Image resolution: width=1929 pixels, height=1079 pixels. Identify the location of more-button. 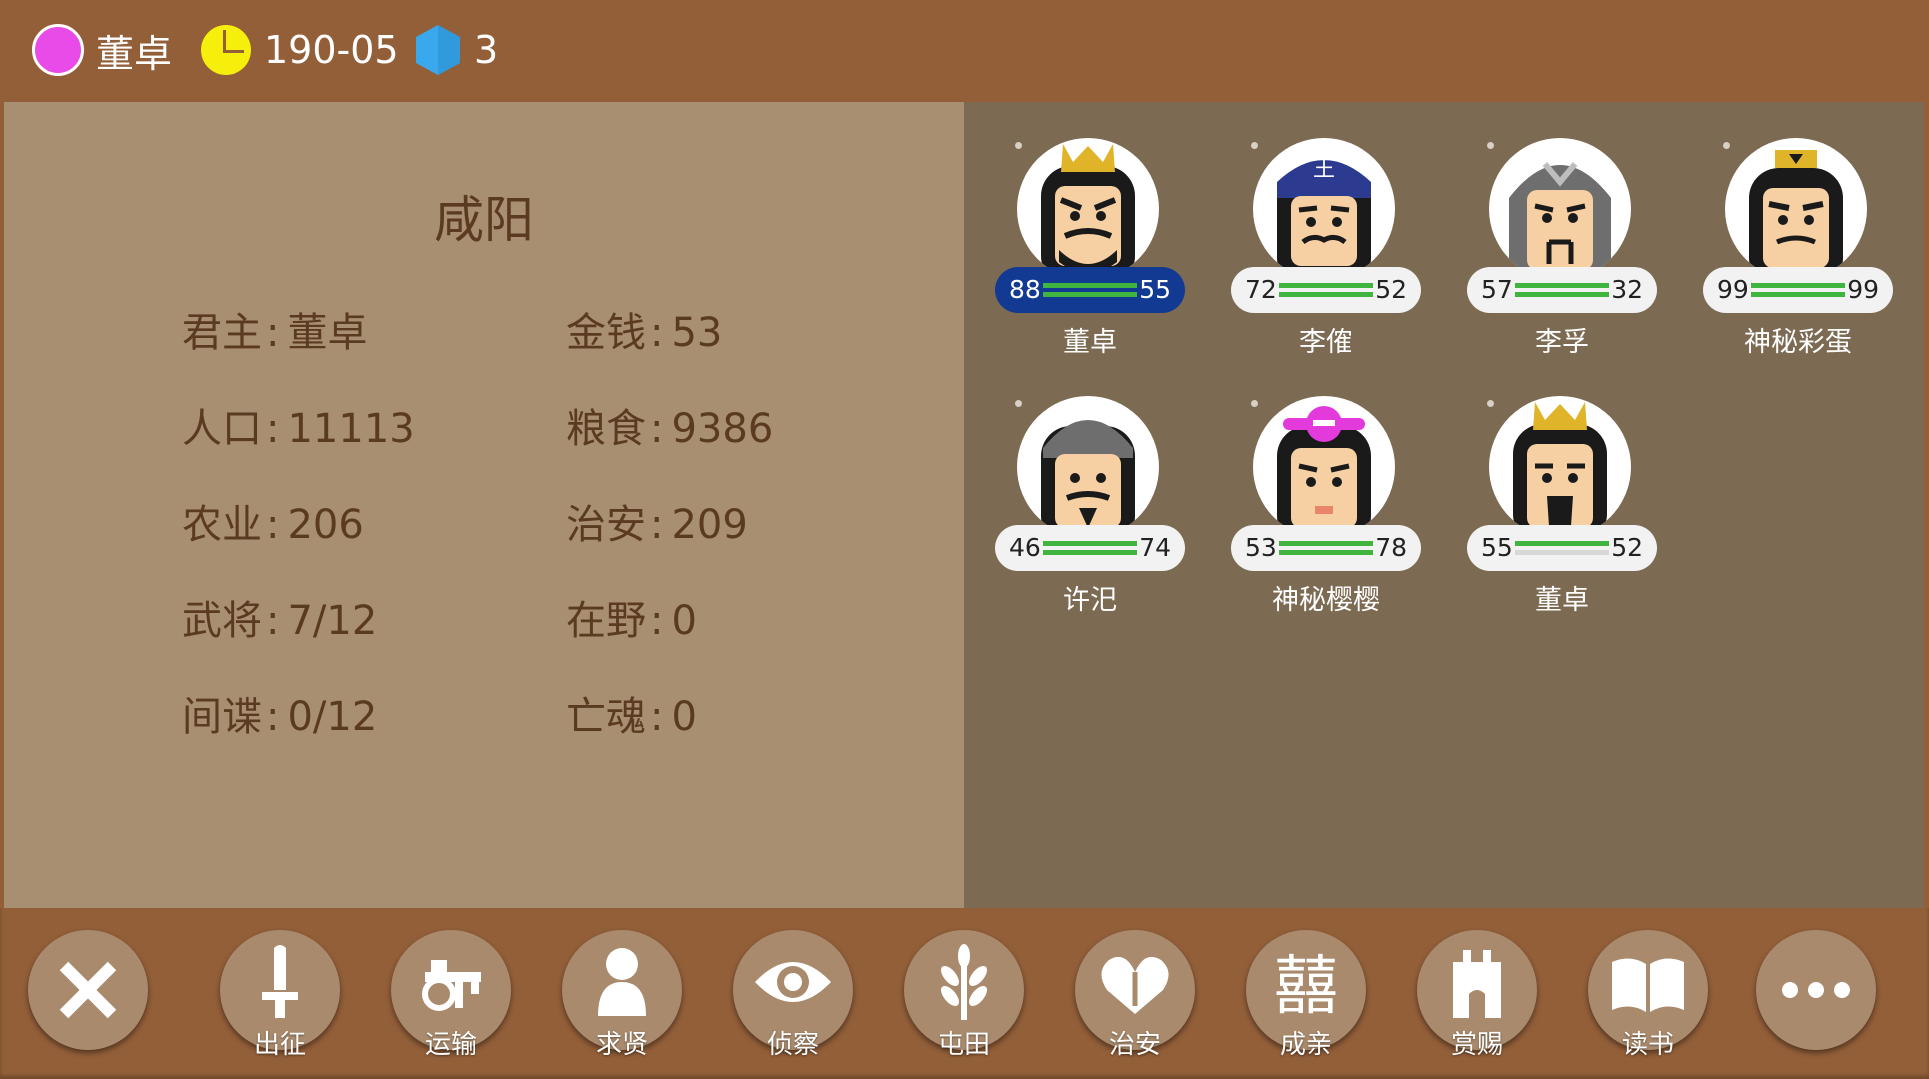
(1816, 990).